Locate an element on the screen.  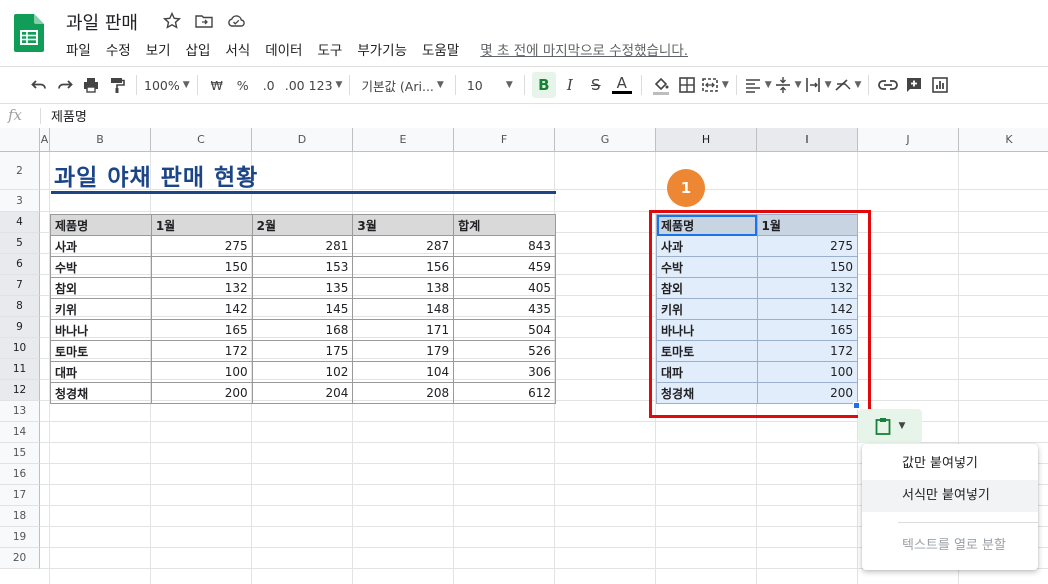
merge-cells-icon: ▼ is located at coordinates (715, 85).